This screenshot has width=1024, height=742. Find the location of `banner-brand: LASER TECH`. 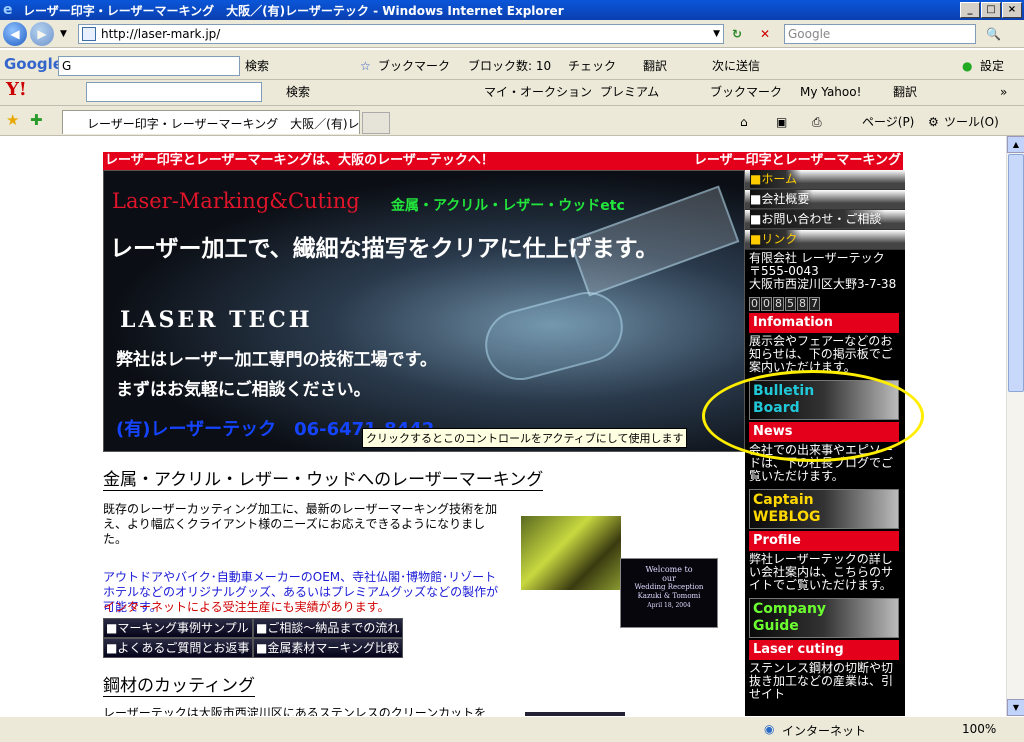

banner-brand: LASER TECH is located at coordinates (216, 320).